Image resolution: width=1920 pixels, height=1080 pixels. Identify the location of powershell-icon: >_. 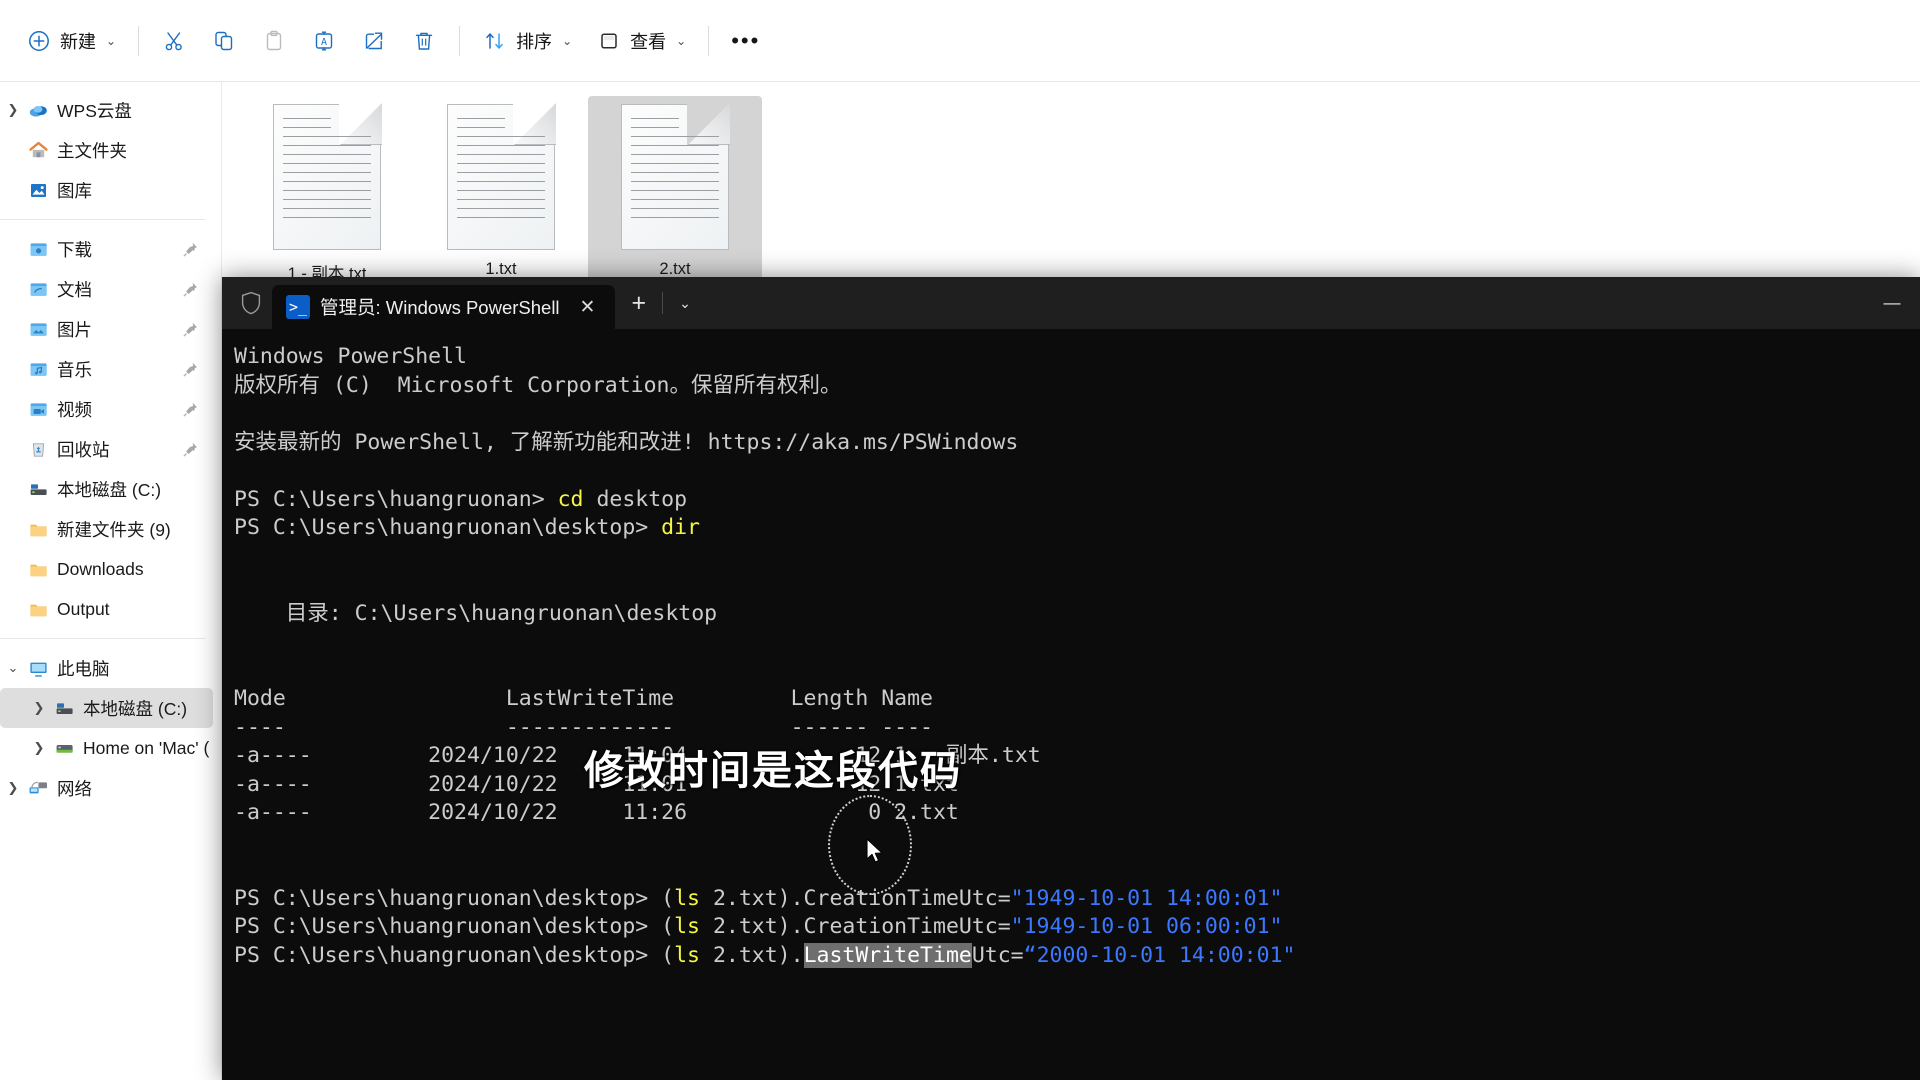
(298, 307).